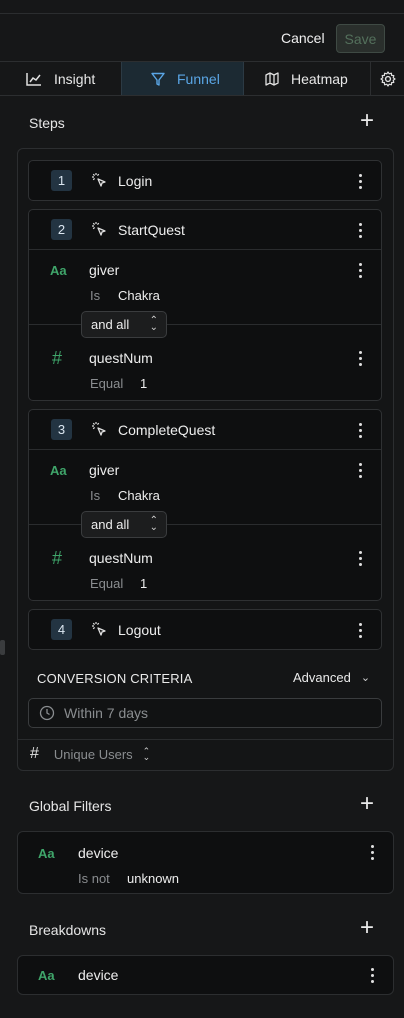  What do you see at coordinates (135, 181) in the screenshot?
I see `step-event-name: Login` at bounding box center [135, 181].